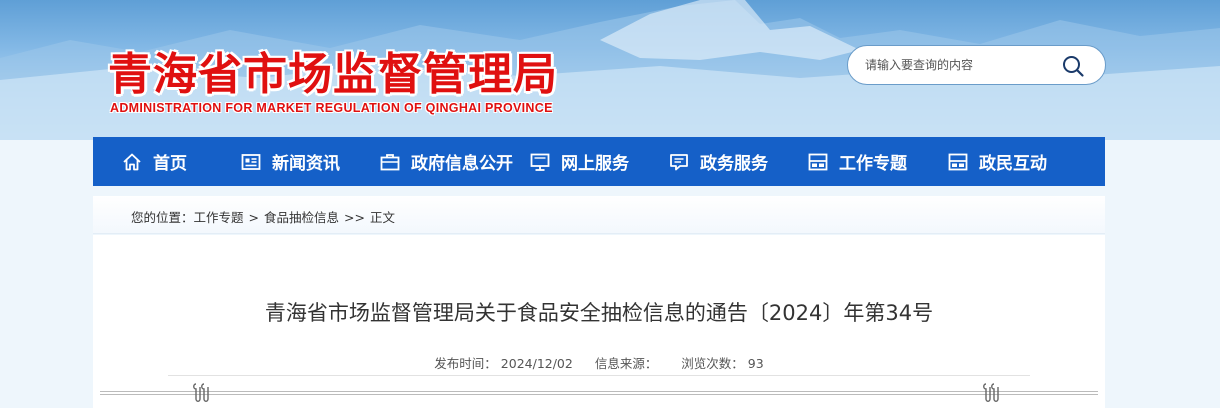 This screenshot has width=1220, height=408. I want to click on date-label: 发布时间：, so click(465, 363).